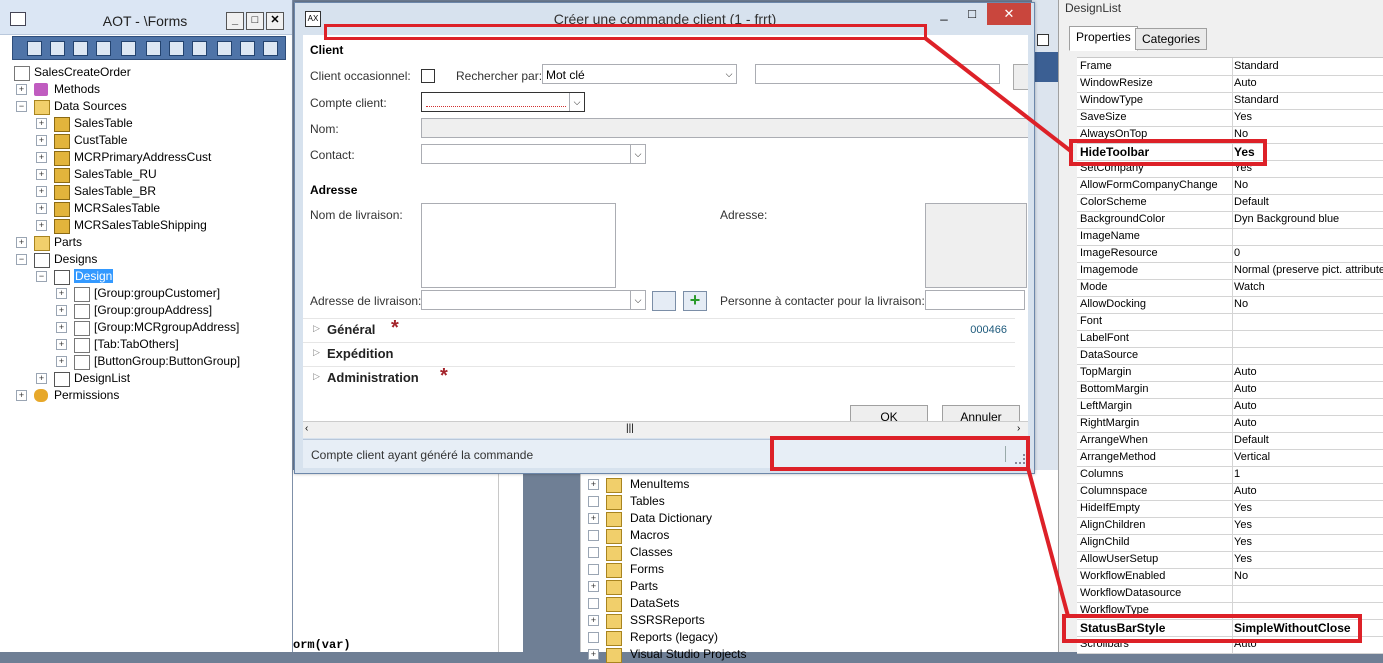  I want to click on property-row: WindowResize Auto, so click(1230, 84).